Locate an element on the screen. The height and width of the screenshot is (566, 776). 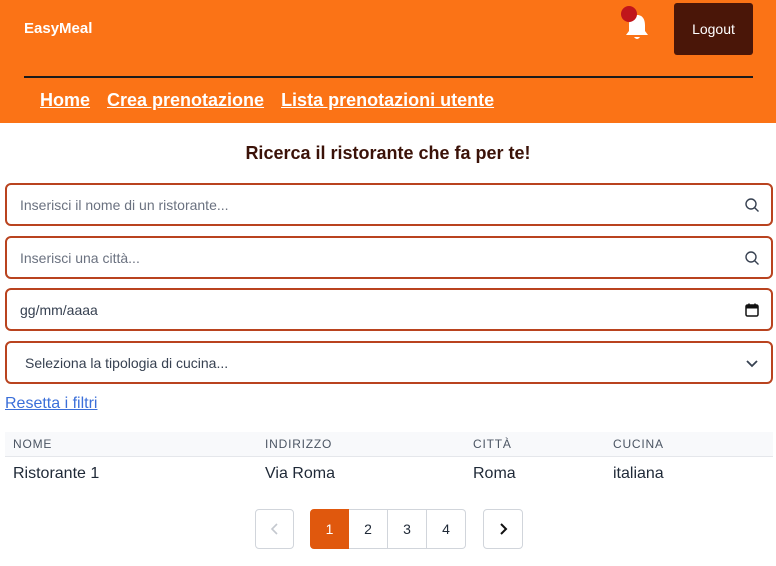
brand-logo: EasyMeal is located at coordinates (58, 28).